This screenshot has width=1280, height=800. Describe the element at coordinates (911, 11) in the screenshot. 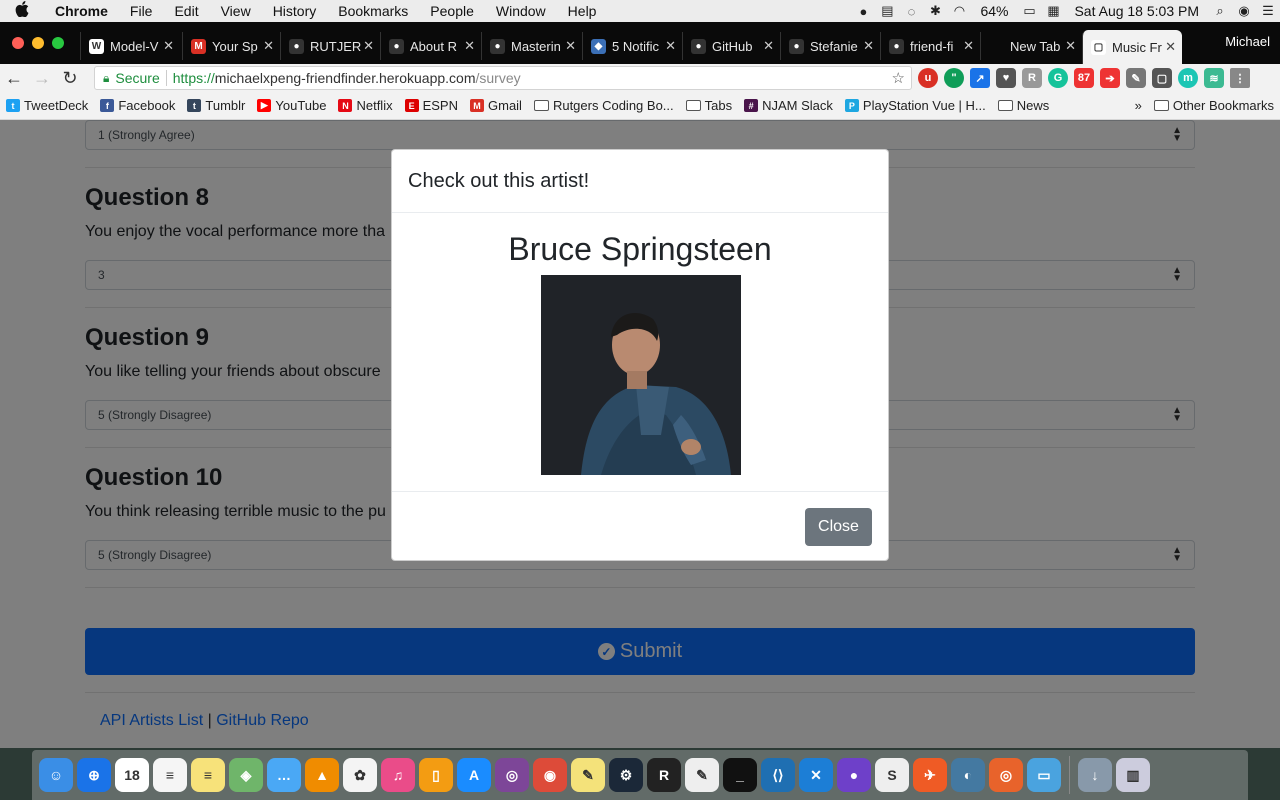

I see `sync-icon: ◌` at that location.